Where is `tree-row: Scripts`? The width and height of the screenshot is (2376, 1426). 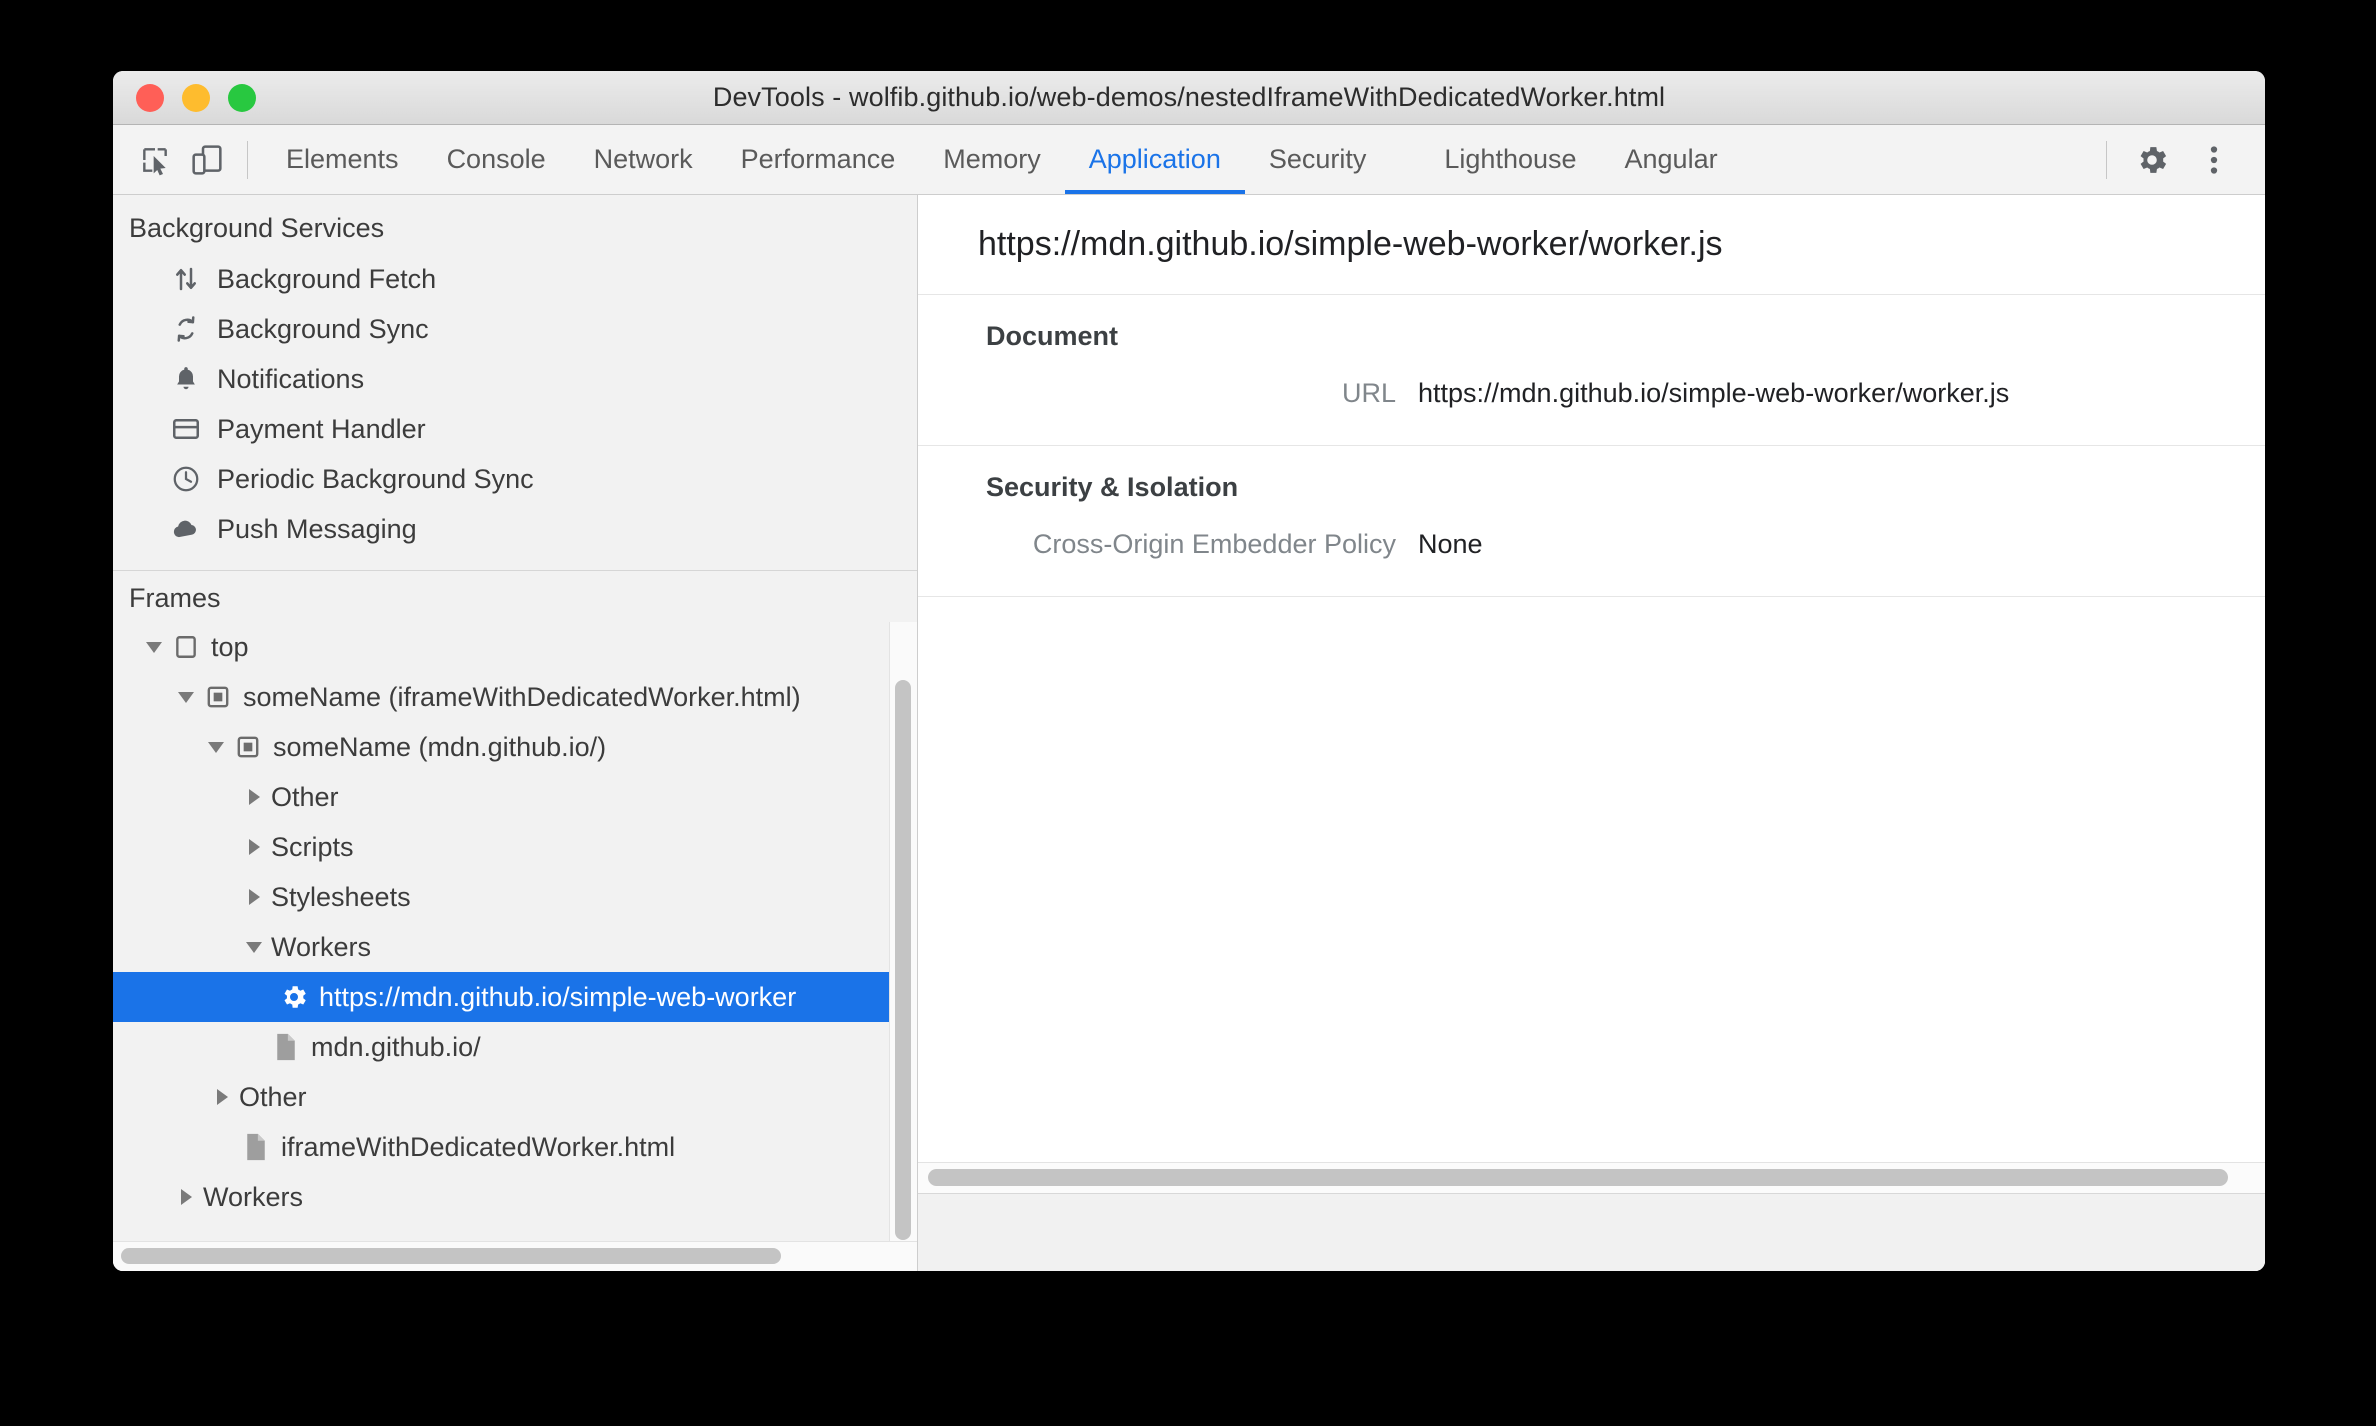
tree-row: Scripts is located at coordinates (515, 847).